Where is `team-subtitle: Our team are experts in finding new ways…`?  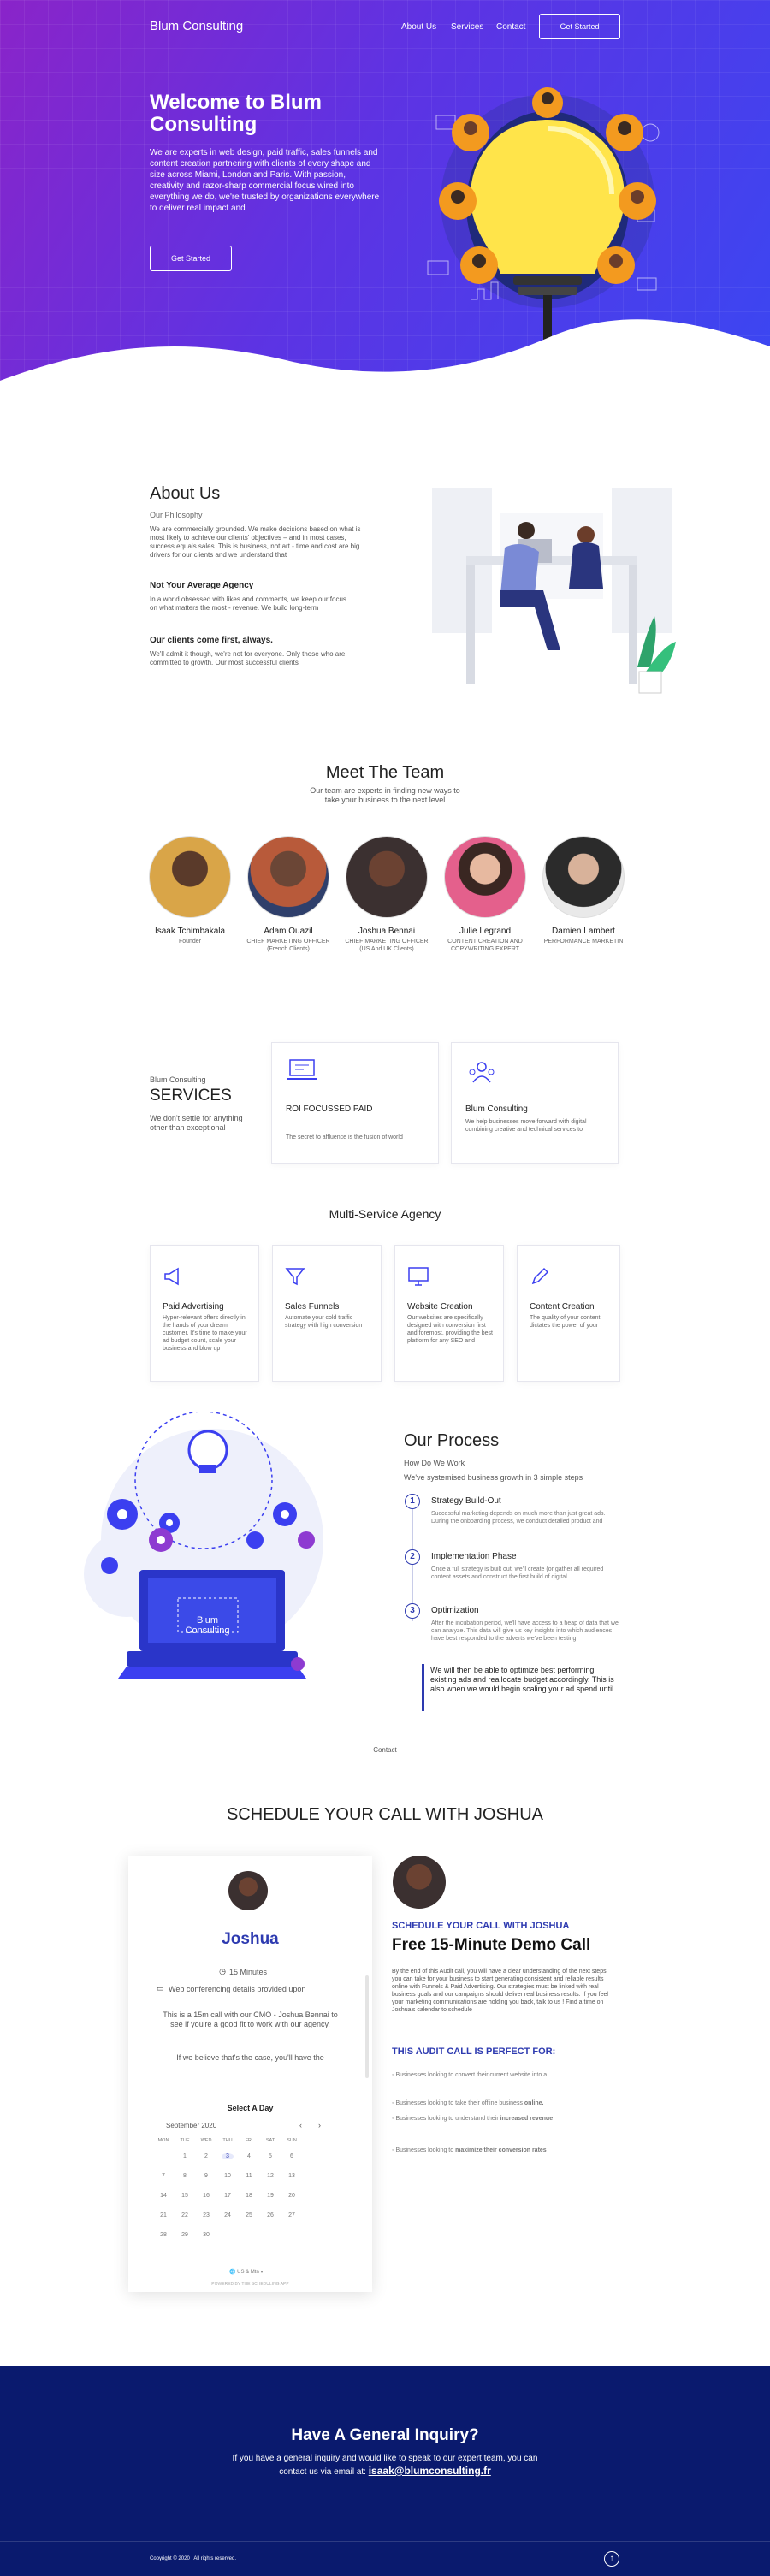 team-subtitle: Our team are experts in finding new ways… is located at coordinates (385, 795).